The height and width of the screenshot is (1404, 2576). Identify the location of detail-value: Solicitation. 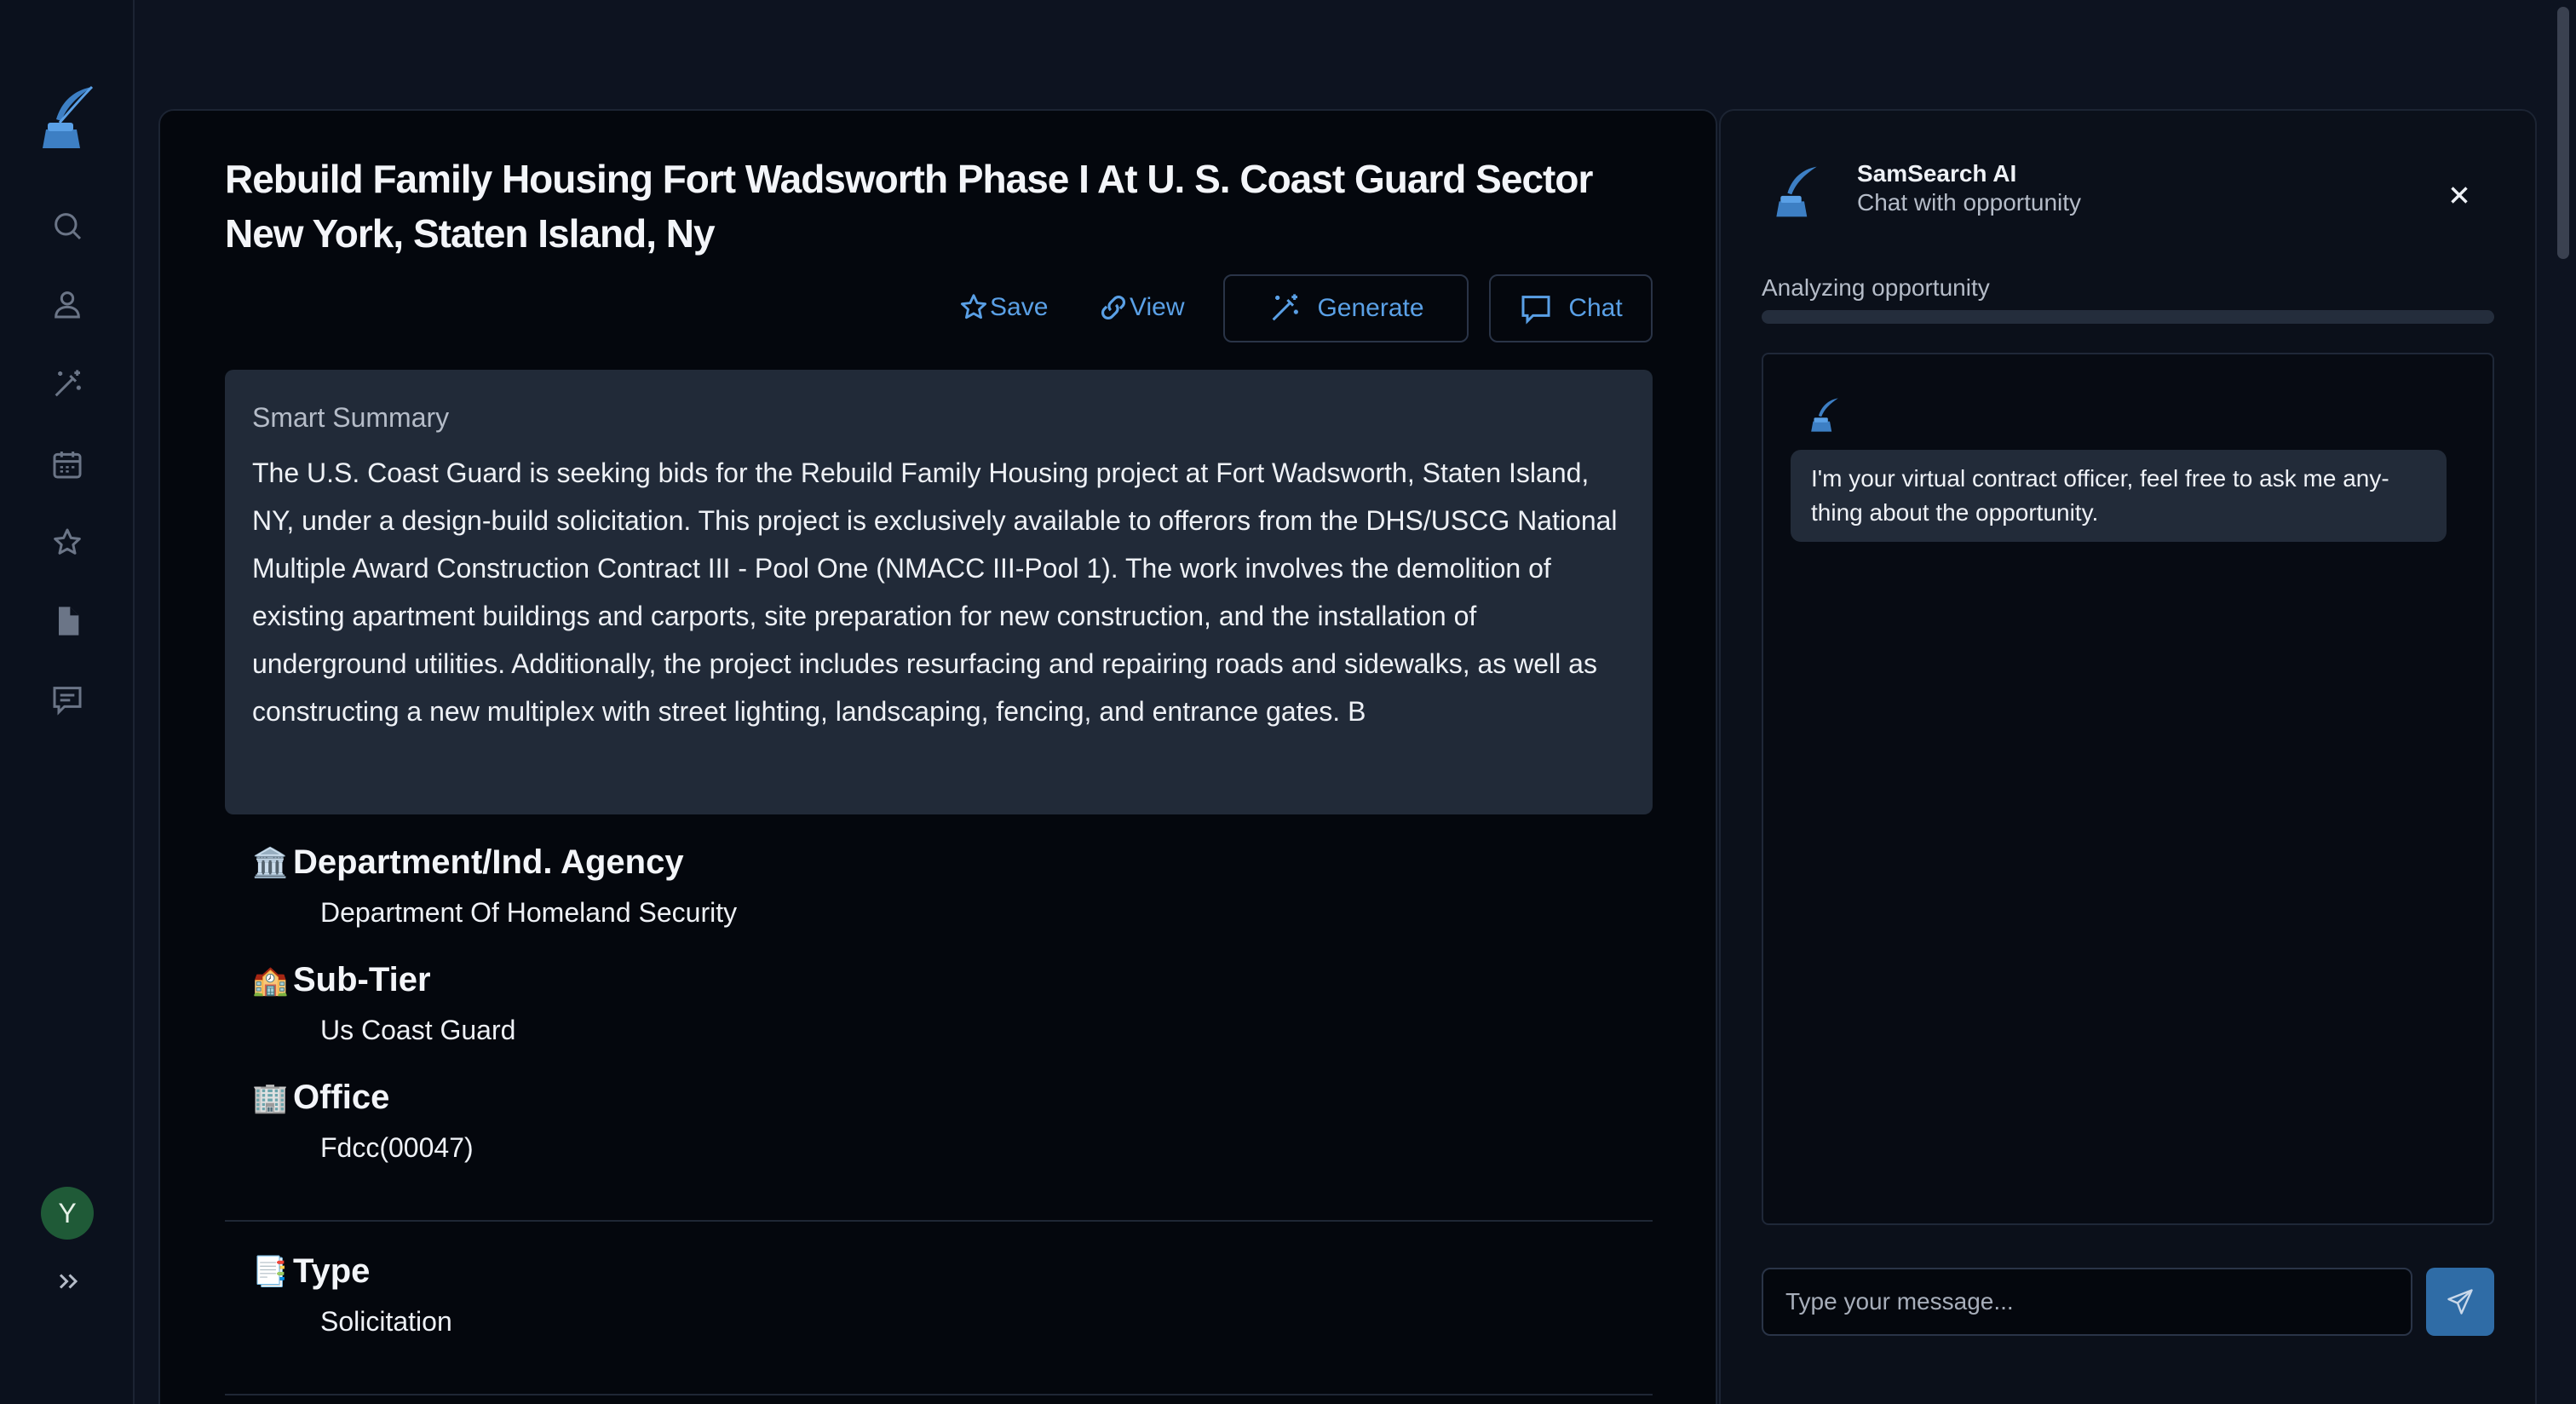
(386, 1321).